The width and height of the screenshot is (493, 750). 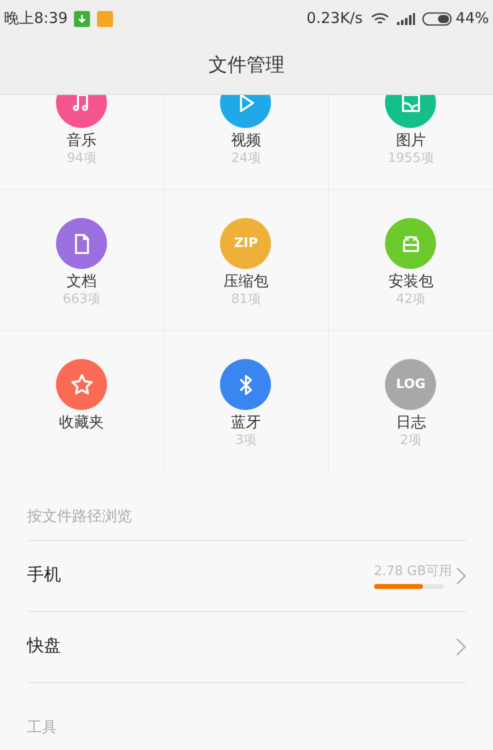 I want to click on category-label: 压缩包, so click(x=245, y=281).